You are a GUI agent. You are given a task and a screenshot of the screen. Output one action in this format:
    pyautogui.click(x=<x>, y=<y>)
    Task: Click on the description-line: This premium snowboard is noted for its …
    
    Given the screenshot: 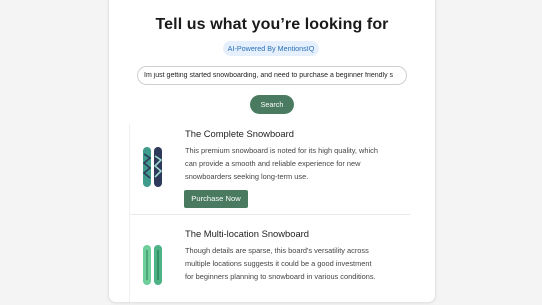 What is the action you would take?
    pyautogui.click(x=281, y=150)
    